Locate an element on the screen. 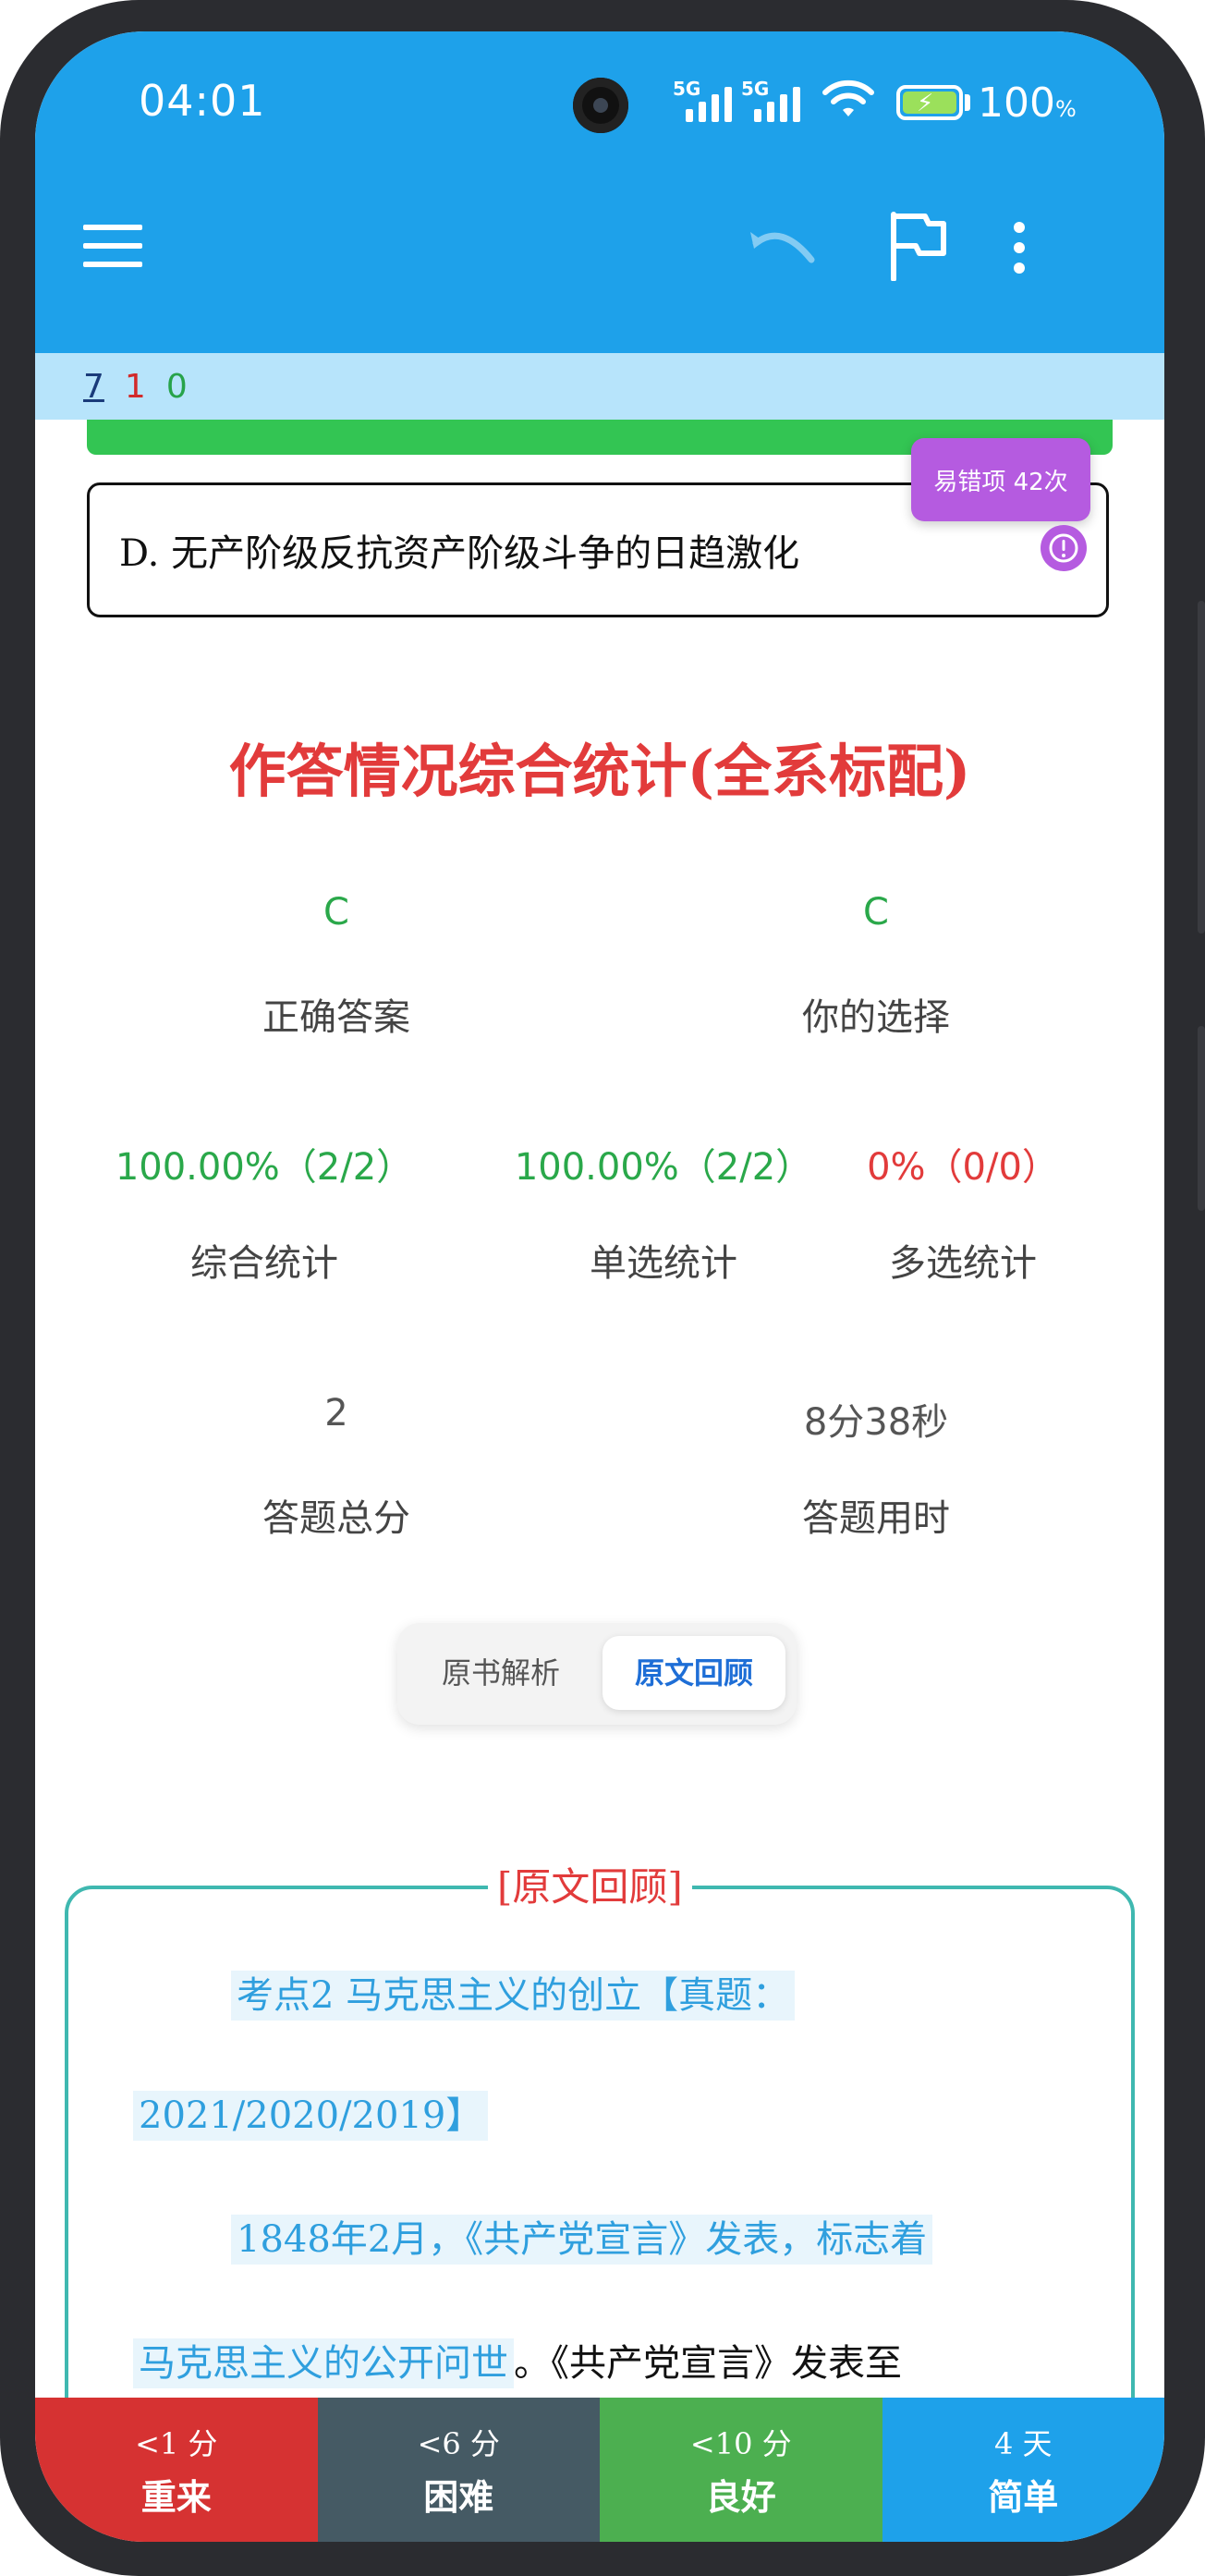 The width and height of the screenshot is (1205, 2576). stats-title: 作答情况综合统计(全系标配) is located at coordinates (599, 771).